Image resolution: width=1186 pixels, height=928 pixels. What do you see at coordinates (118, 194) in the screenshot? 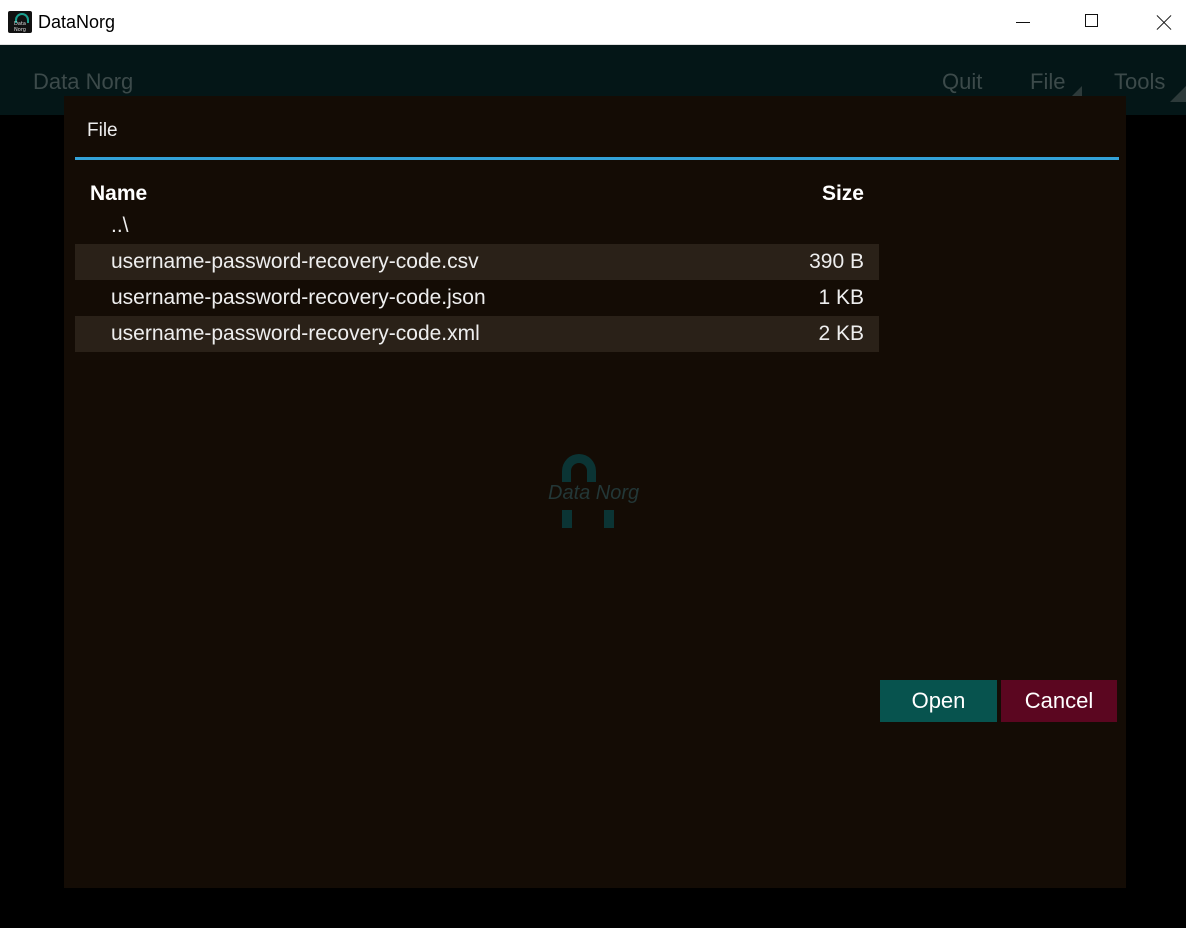
I see `column-header-name: Name` at bounding box center [118, 194].